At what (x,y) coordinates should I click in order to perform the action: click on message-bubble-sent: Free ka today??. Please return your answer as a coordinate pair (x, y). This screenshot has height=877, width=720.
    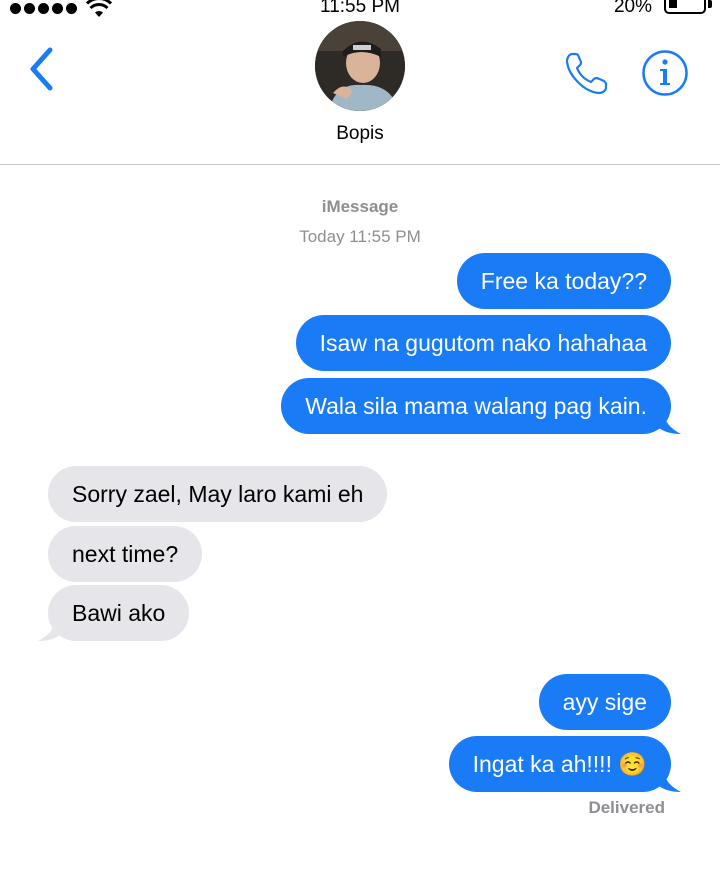
    Looking at the image, I should click on (563, 281).